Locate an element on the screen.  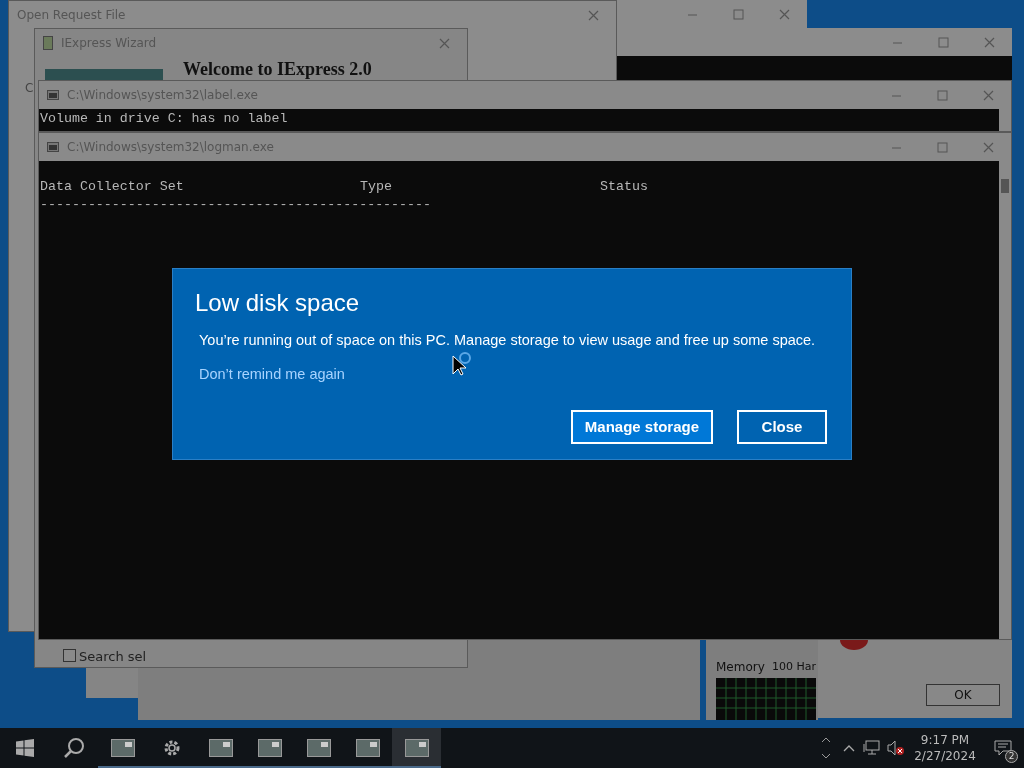
cursor-icon is located at coordinates (463, 364).